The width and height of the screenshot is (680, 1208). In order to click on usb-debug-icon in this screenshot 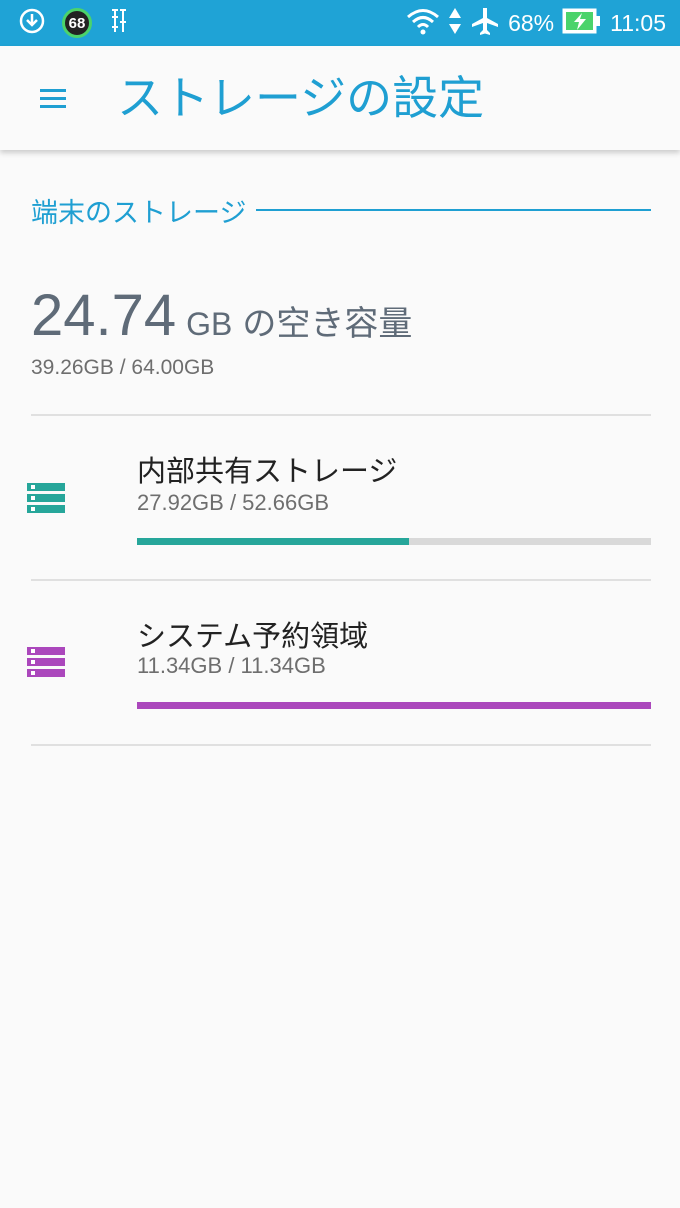, I will do `click(119, 23)`.